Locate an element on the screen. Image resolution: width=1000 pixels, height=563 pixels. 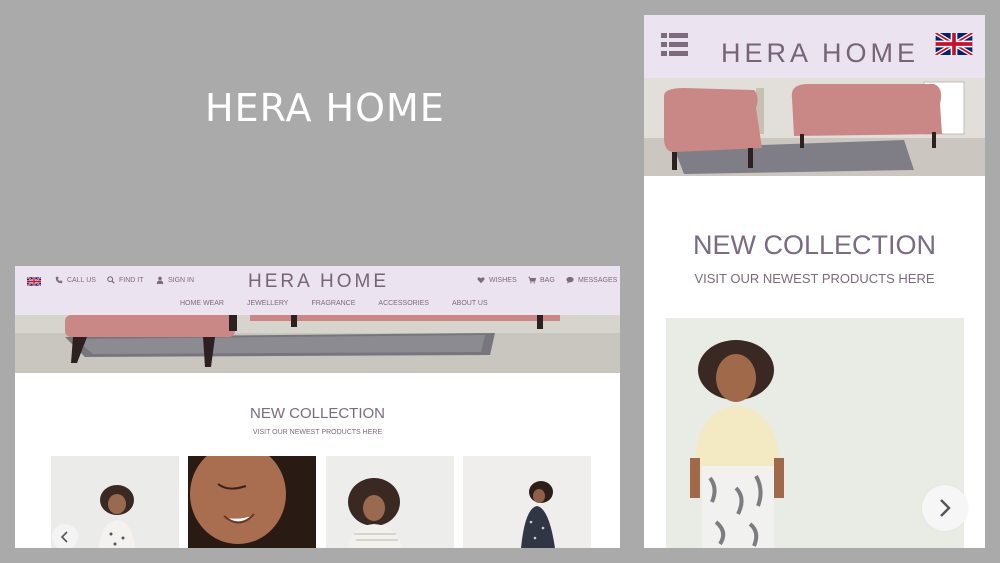
mobile-header: HERA HOME is located at coordinates (814, 46).